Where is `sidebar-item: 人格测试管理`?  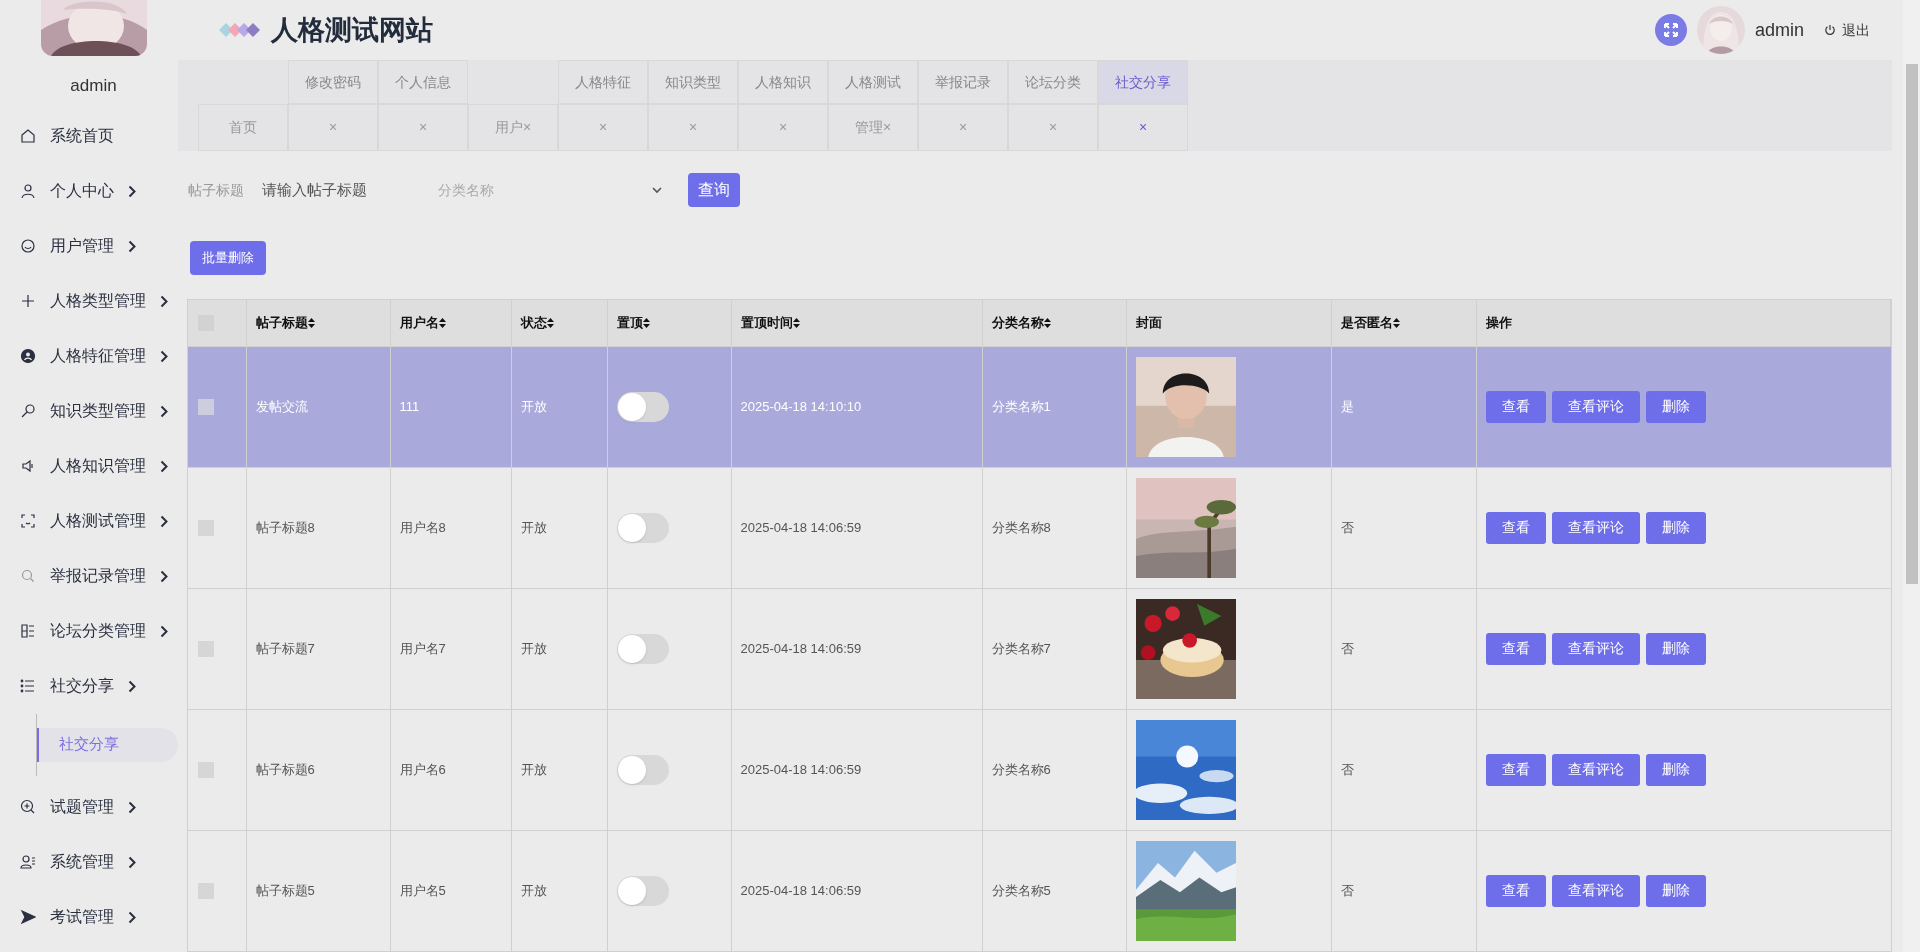
sidebar-item: 人格测试管理 is located at coordinates (84, 521).